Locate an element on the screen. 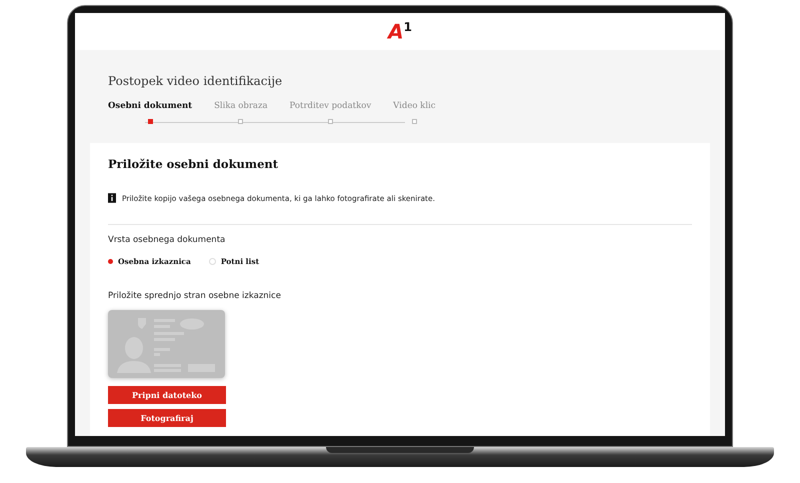 This screenshot has height=483, width=800. step-label: Osebni dokument is located at coordinates (150, 106).